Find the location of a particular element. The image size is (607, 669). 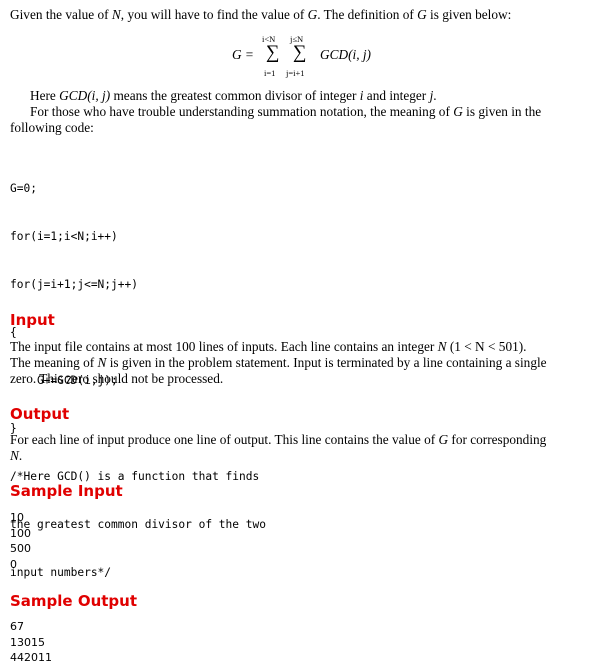

sample-output-line: 442011 is located at coordinates (31, 657).